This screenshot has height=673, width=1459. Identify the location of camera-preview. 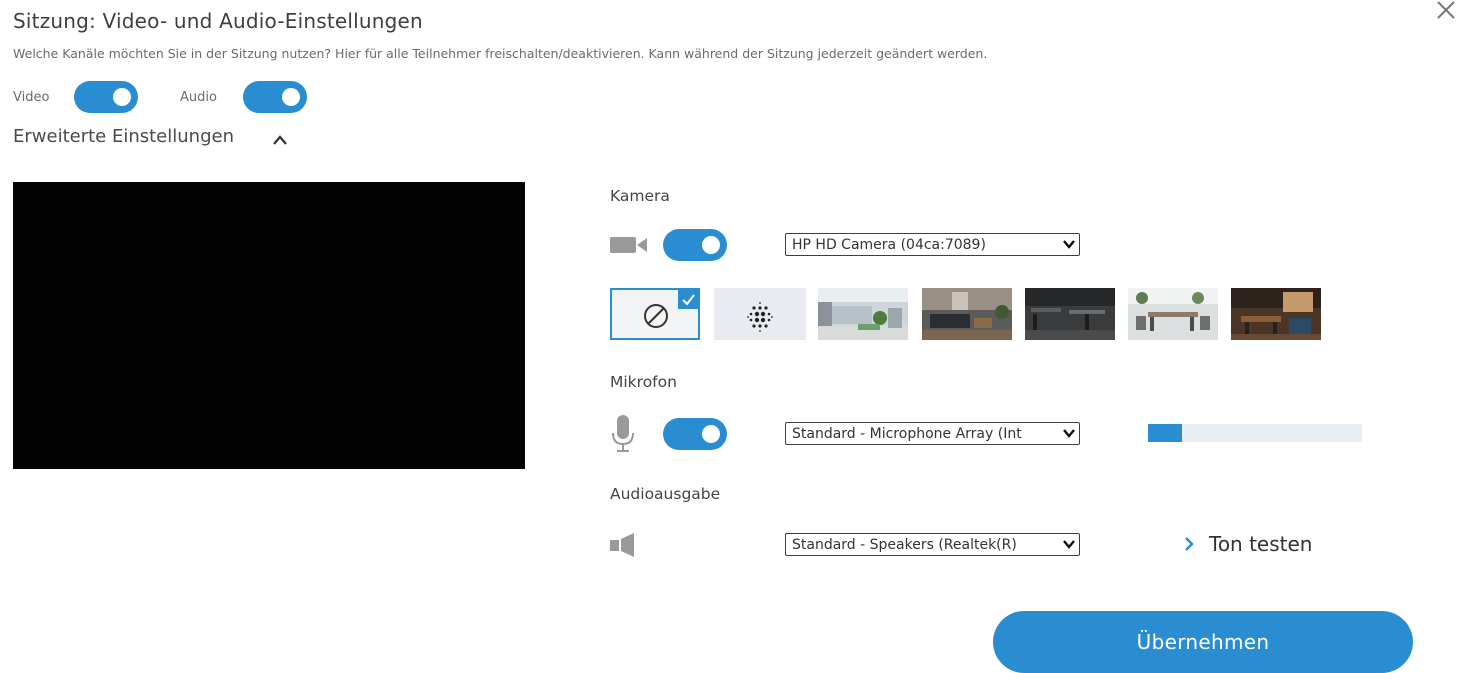
(269, 325).